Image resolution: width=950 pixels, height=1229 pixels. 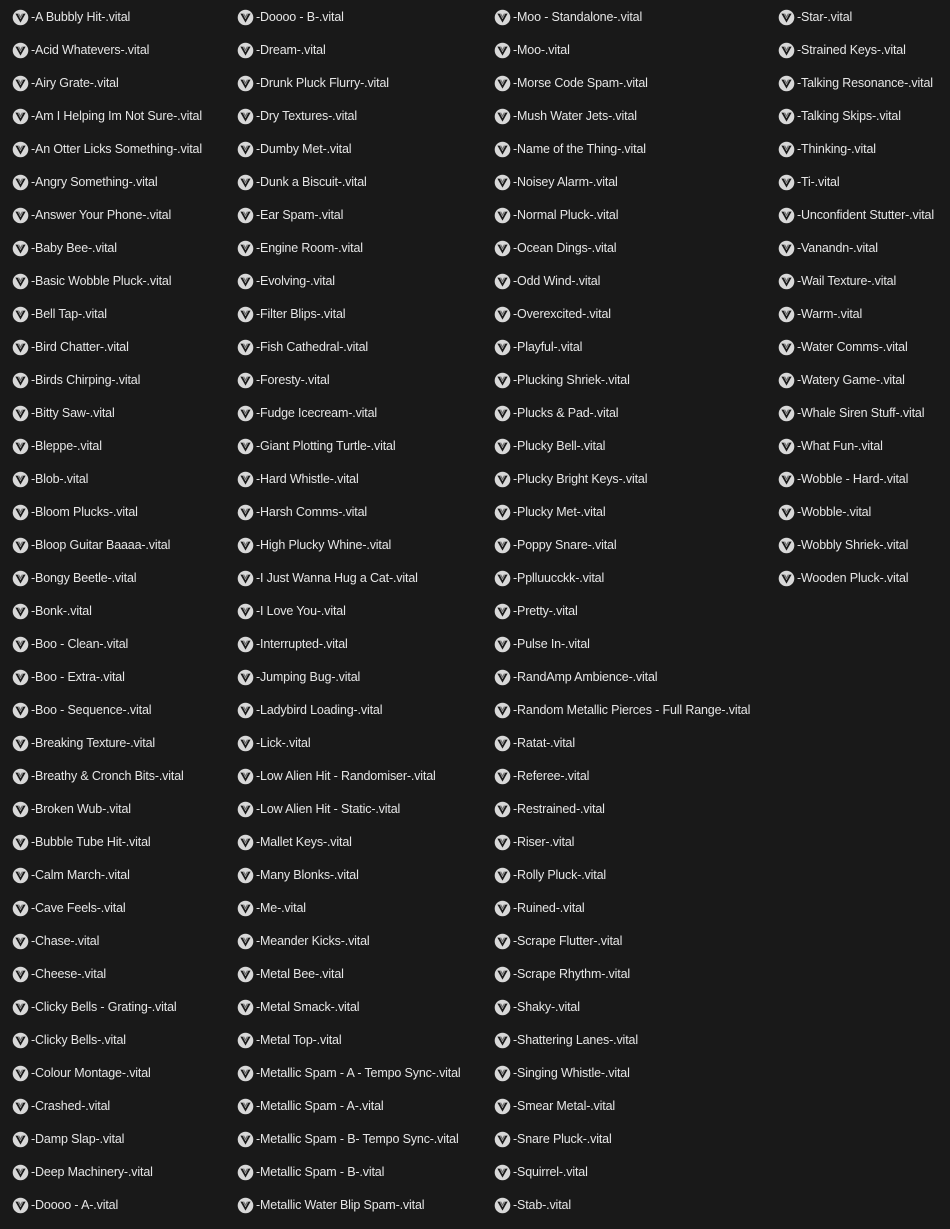 What do you see at coordinates (123, 1172) in the screenshot?
I see `file-item: -Deep Machinery-.vital` at bounding box center [123, 1172].